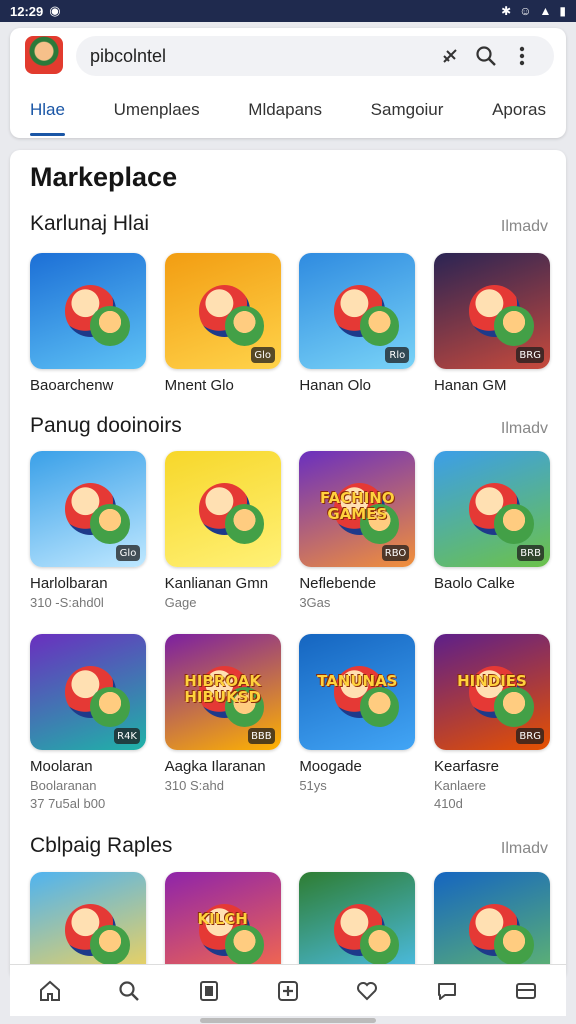  I want to click on game-thumbnail: HINDIES BRG, so click(491, 692).